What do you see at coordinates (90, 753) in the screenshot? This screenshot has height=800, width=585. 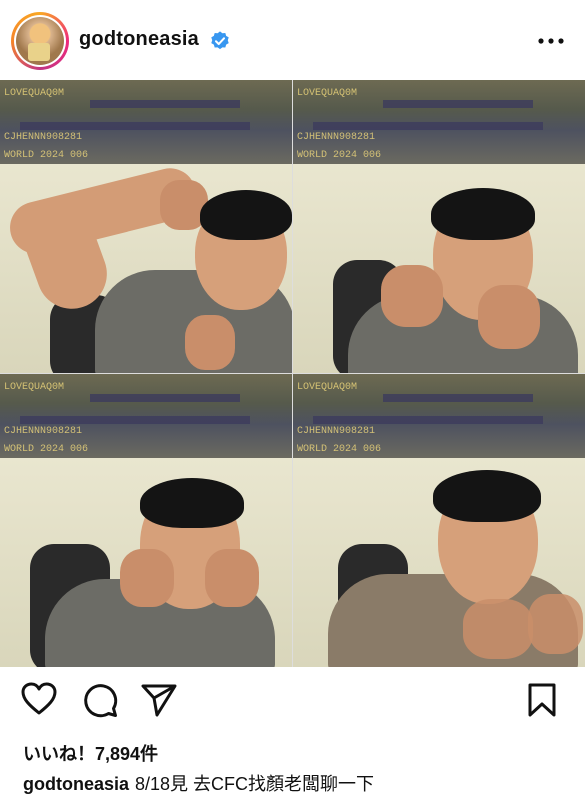 I see `likes-count: いいね！7,894件` at bounding box center [90, 753].